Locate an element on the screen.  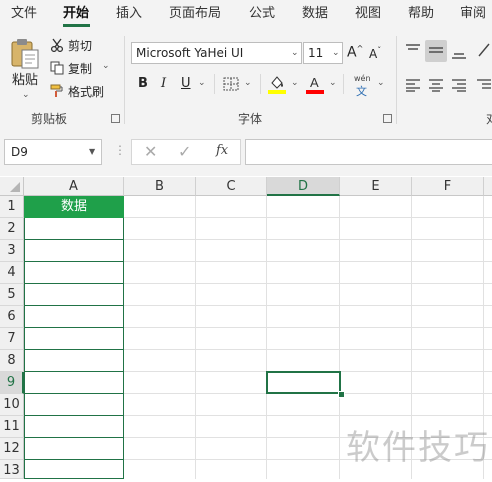
font-size-select: 11 ⌄ is located at coordinates (323, 53).